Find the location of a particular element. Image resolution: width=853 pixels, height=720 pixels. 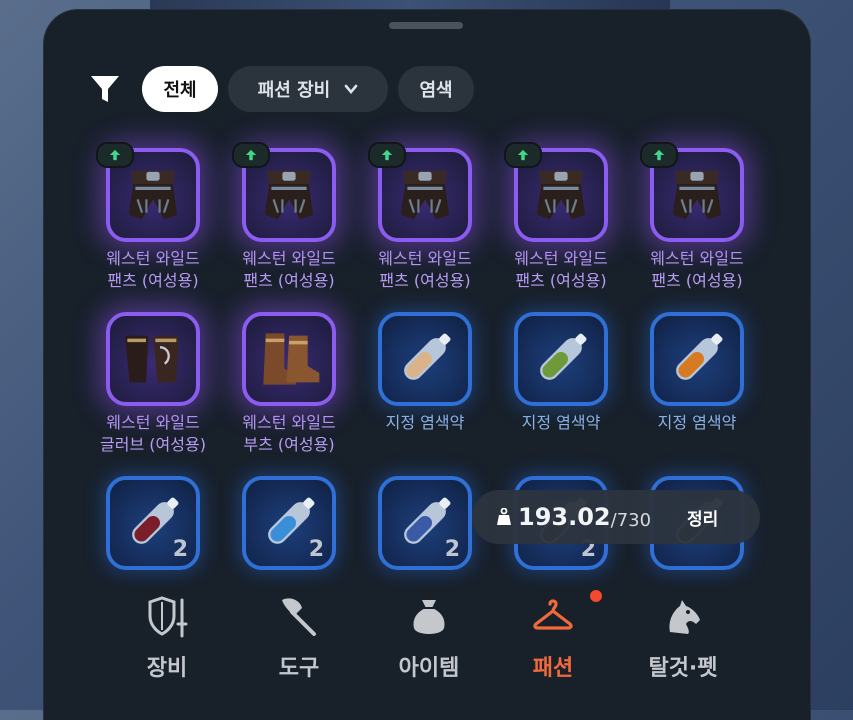

pouch-icon is located at coordinates (429, 617).